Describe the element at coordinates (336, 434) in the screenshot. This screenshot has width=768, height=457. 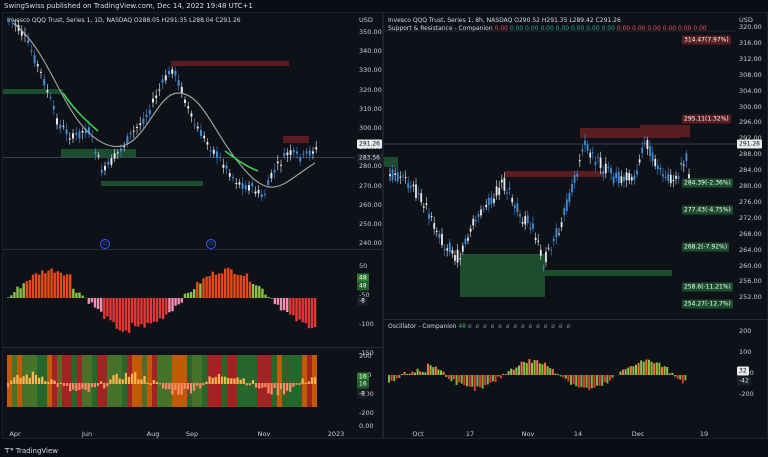
I see `time-label: 2023` at that location.